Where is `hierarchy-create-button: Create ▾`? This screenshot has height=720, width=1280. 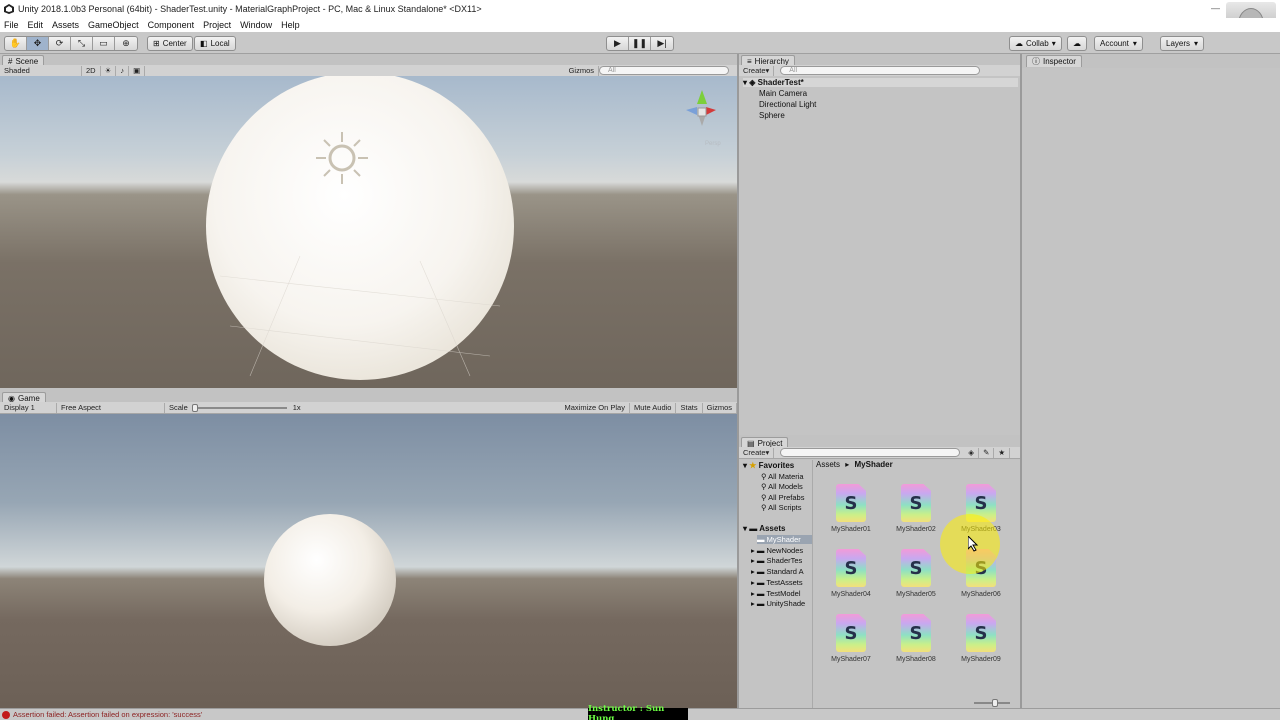
hierarchy-create-button: Create ▾ is located at coordinates (757, 70).